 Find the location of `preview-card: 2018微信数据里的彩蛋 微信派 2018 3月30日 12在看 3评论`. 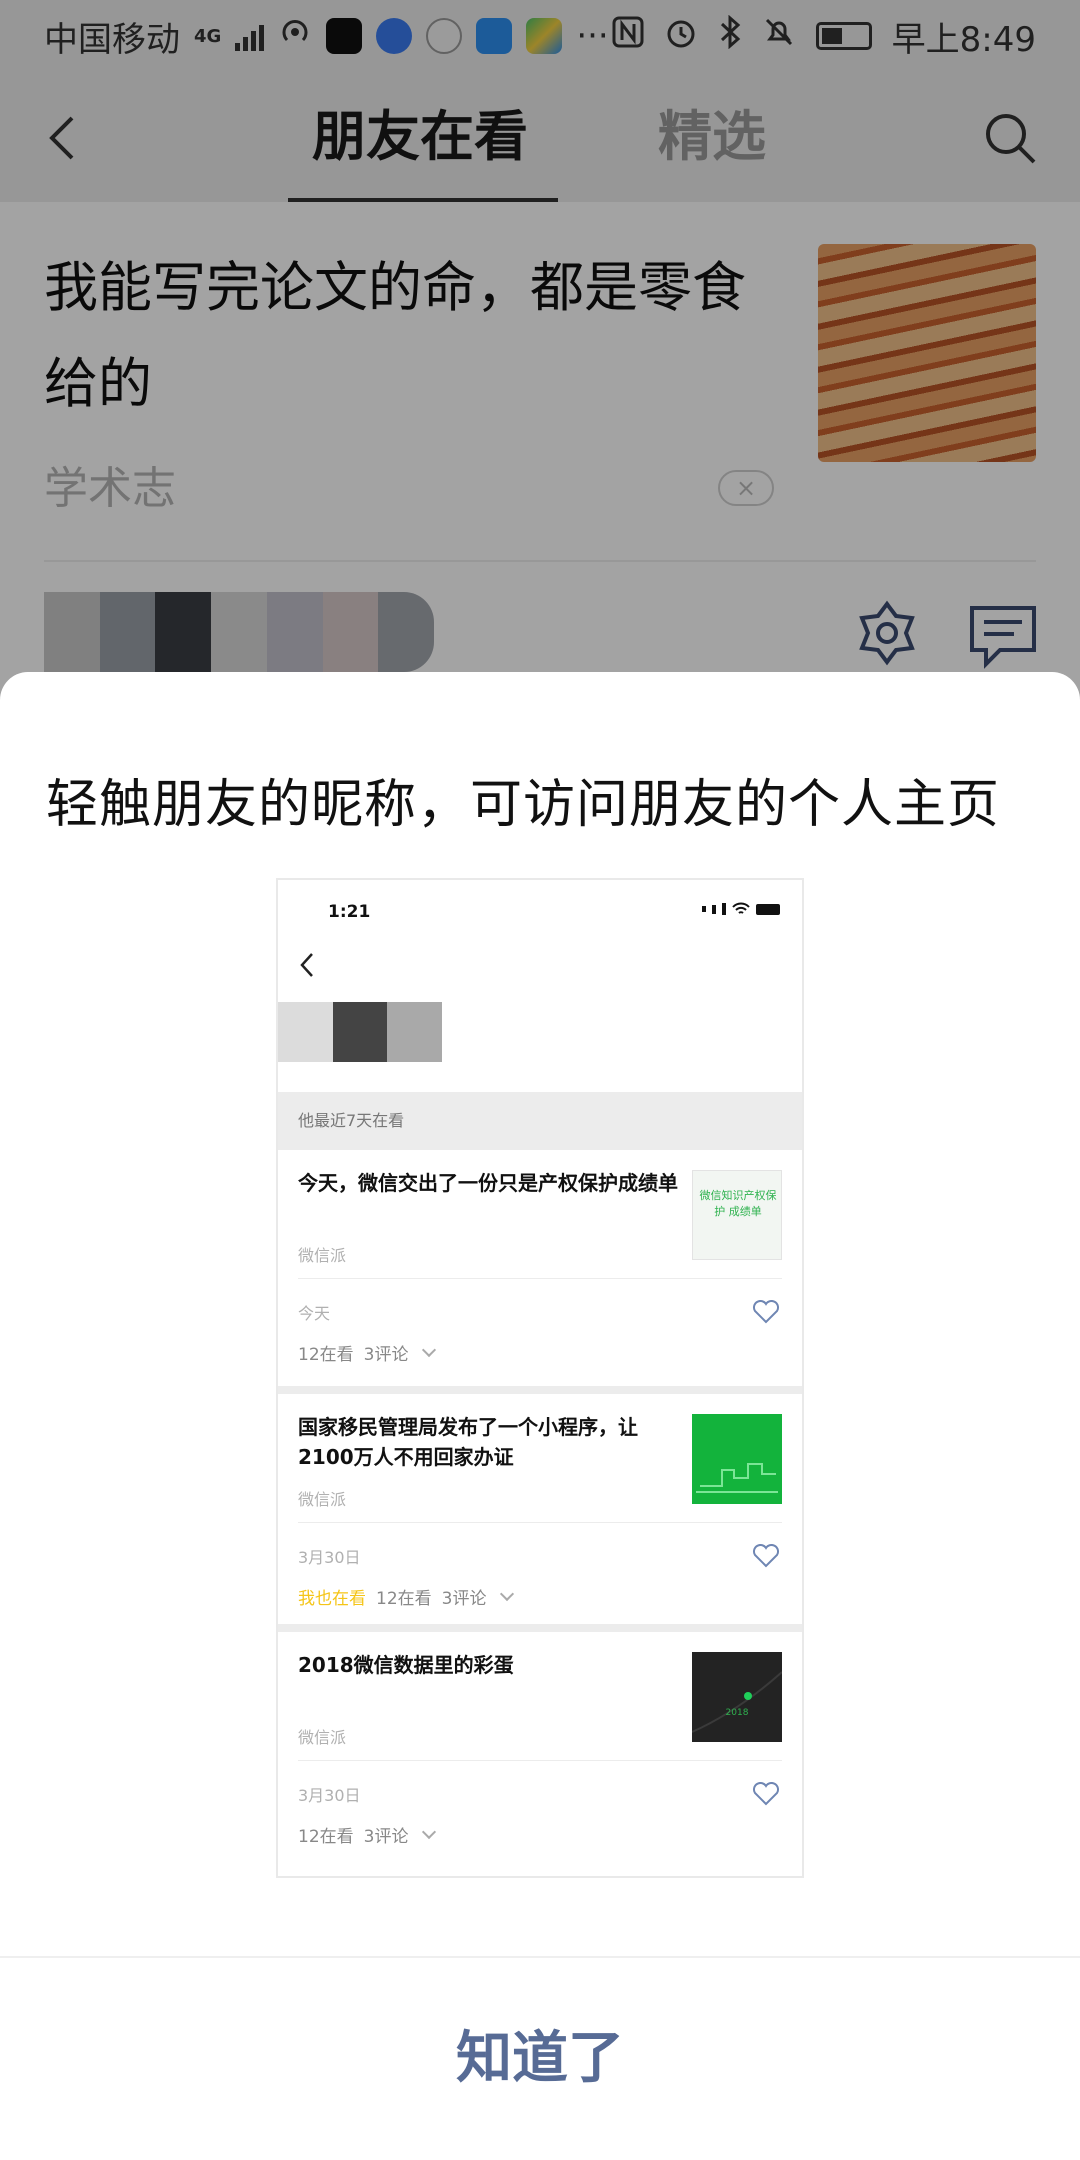

preview-card: 2018微信数据里的彩蛋 微信派 2018 3月30日 12在看 3评论 is located at coordinates (540, 1752).